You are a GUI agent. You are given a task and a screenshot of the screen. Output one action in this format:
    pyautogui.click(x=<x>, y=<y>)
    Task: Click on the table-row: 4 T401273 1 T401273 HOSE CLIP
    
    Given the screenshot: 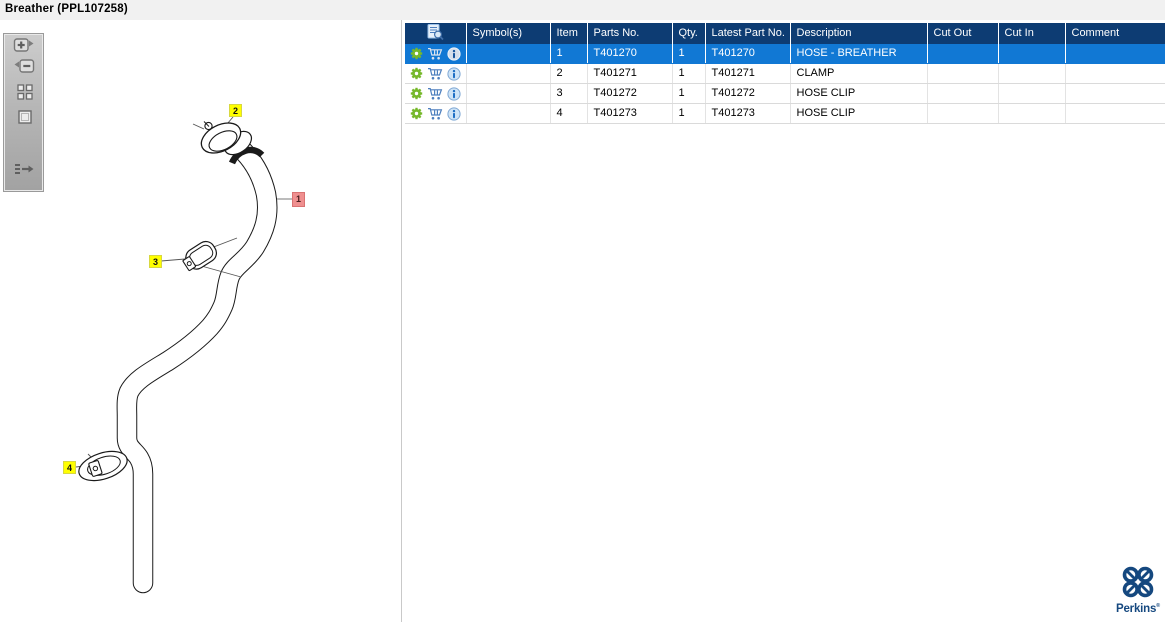 What is the action you would take?
    pyautogui.click(x=785, y=113)
    